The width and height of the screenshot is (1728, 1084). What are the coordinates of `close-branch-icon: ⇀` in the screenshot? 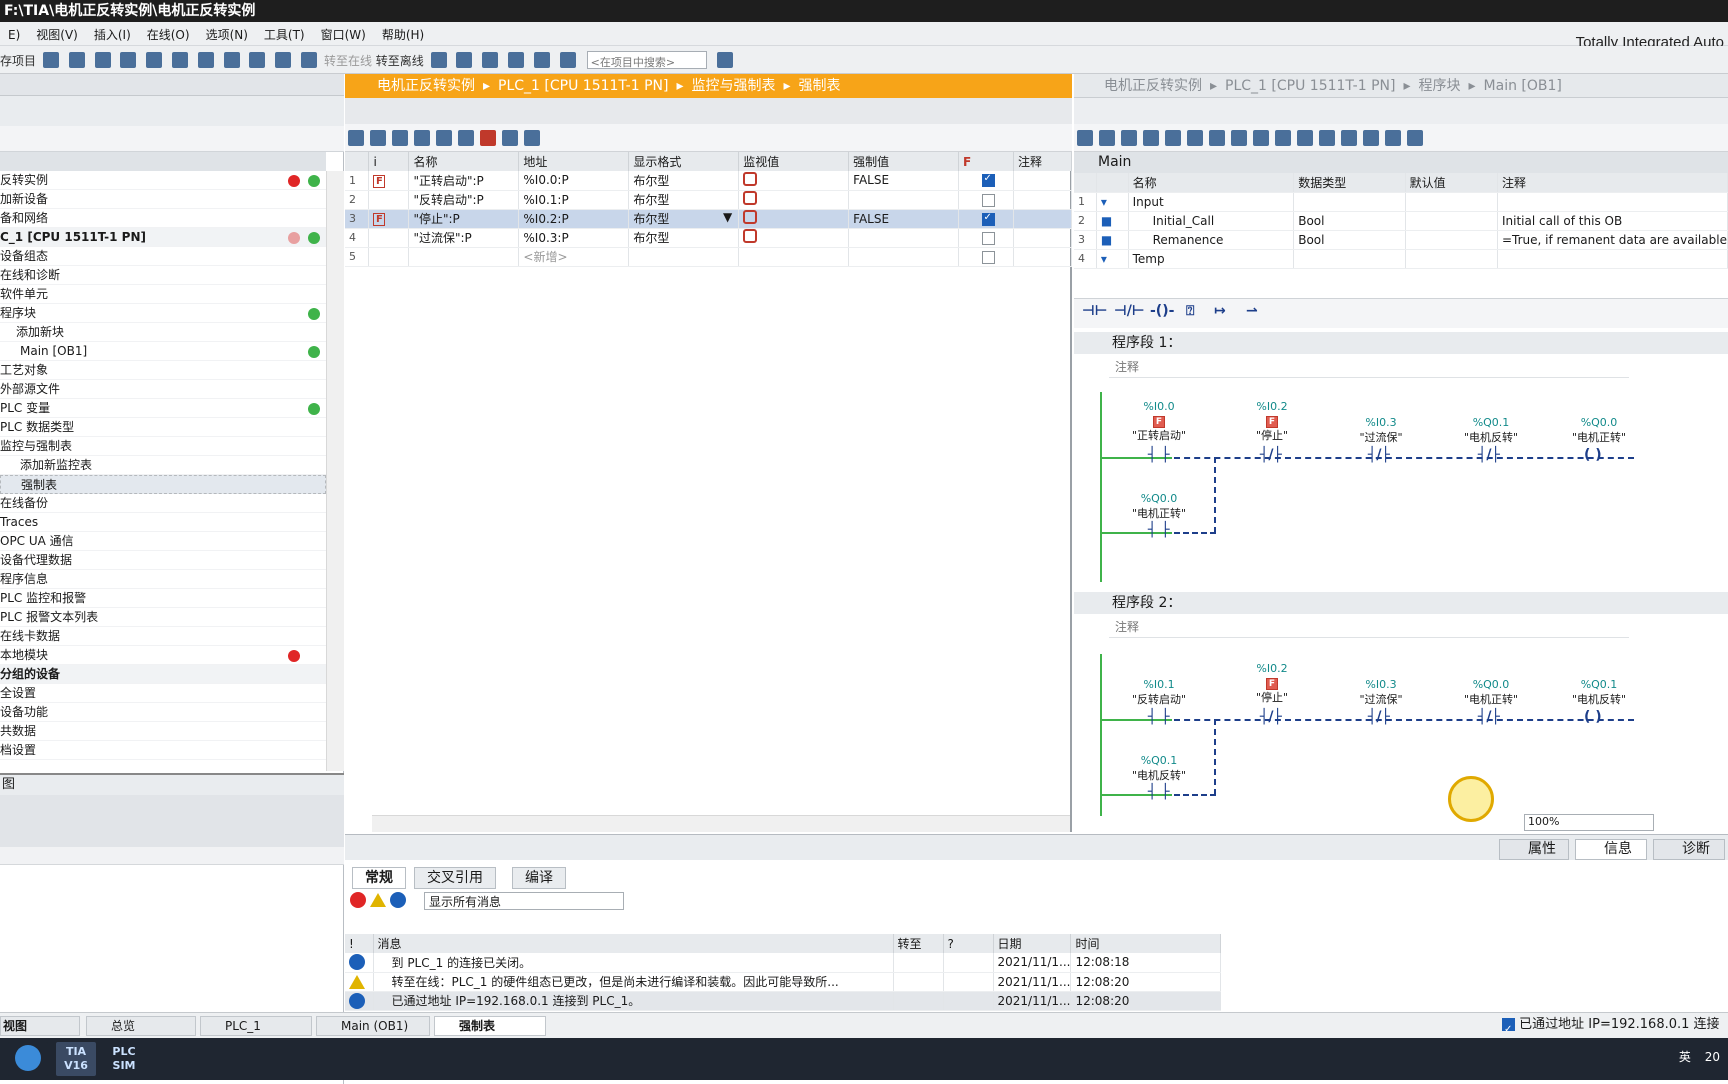 It's located at (1252, 311).